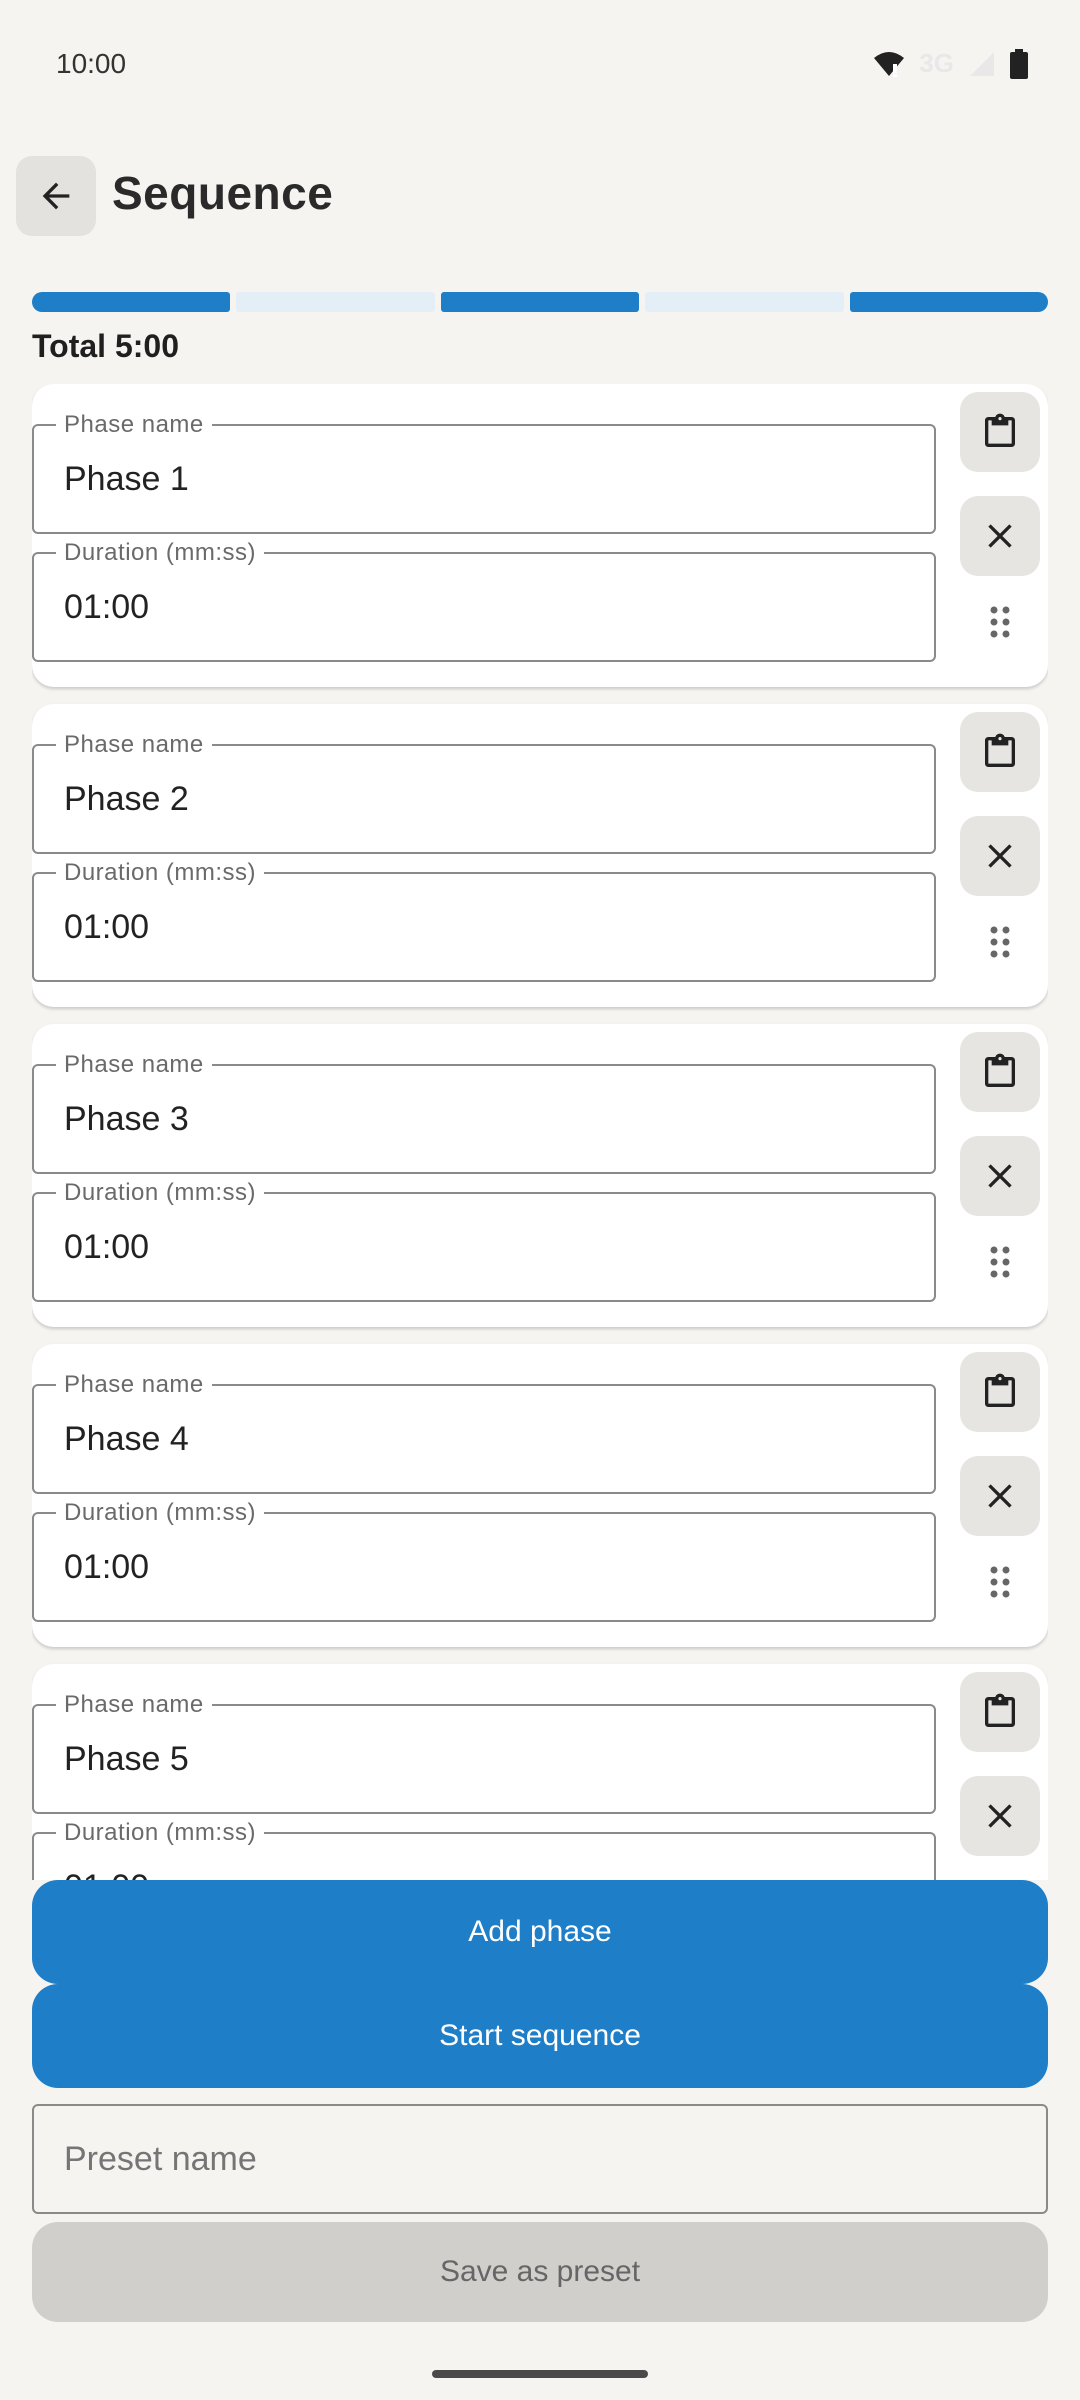 This screenshot has width=1080, height=2400. I want to click on total-duration: Total 5:00, so click(105, 346).